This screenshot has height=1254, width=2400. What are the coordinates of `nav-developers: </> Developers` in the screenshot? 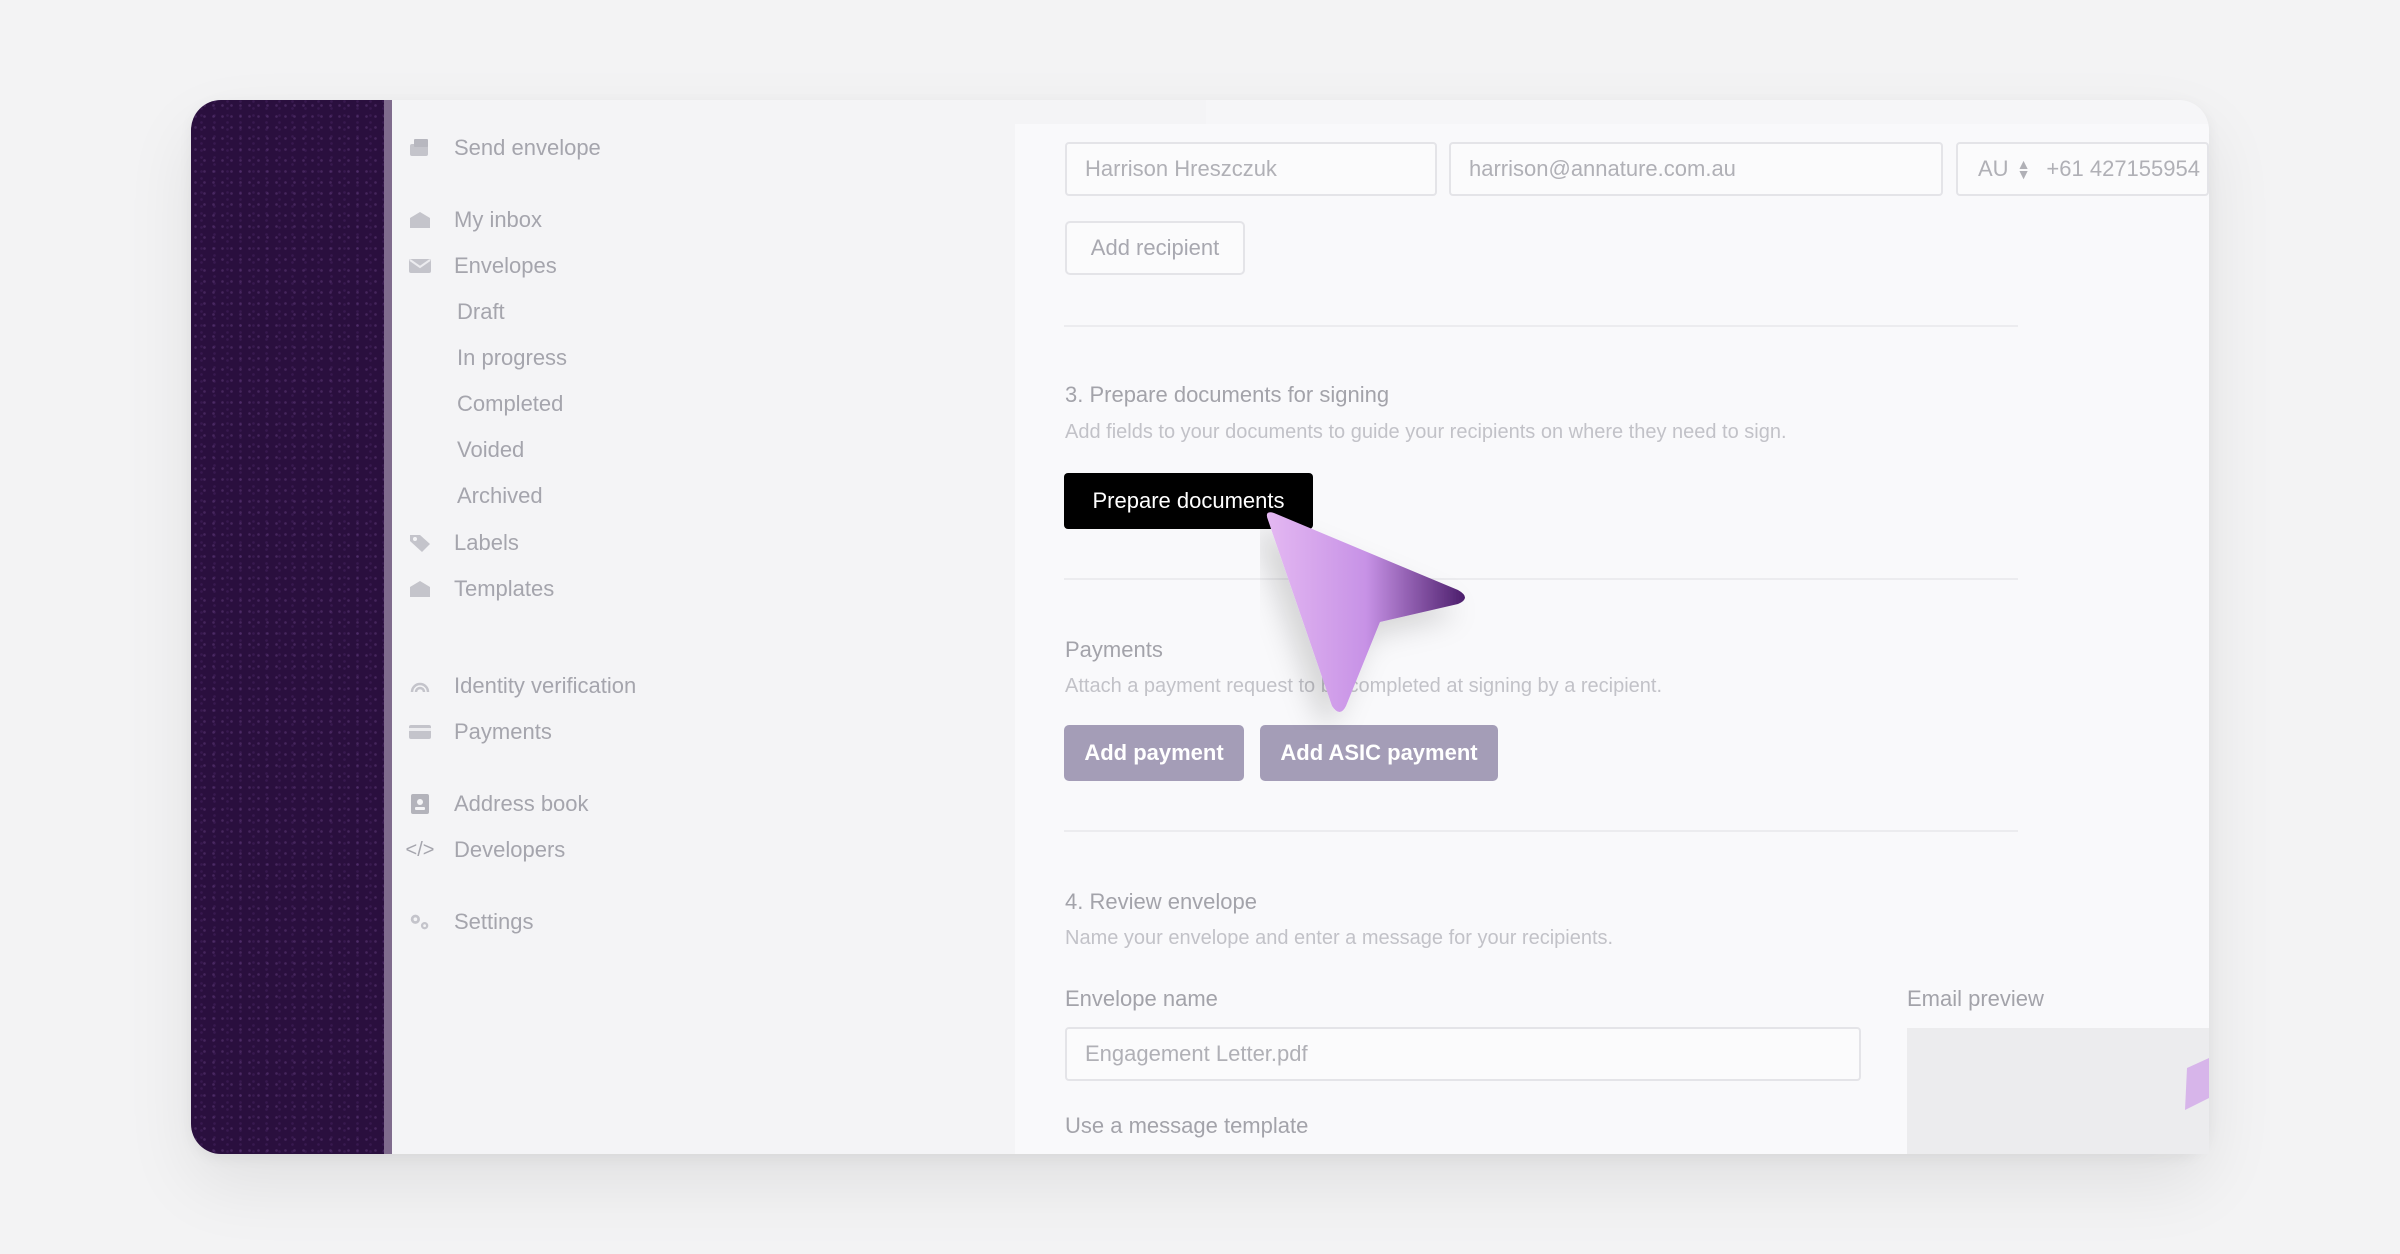 It's located at (485, 850).